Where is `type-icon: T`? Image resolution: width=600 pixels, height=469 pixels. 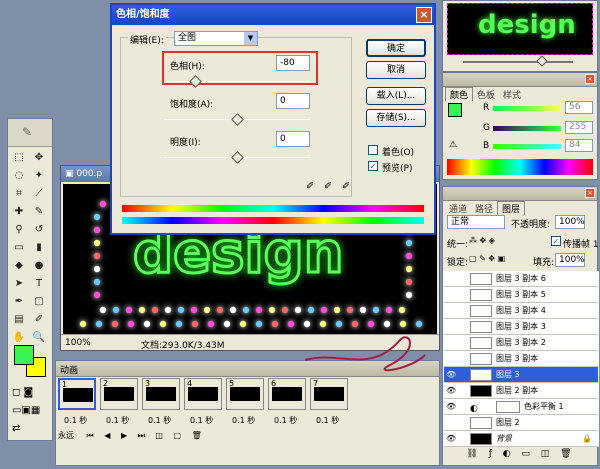 type-icon: T is located at coordinates (39, 284).